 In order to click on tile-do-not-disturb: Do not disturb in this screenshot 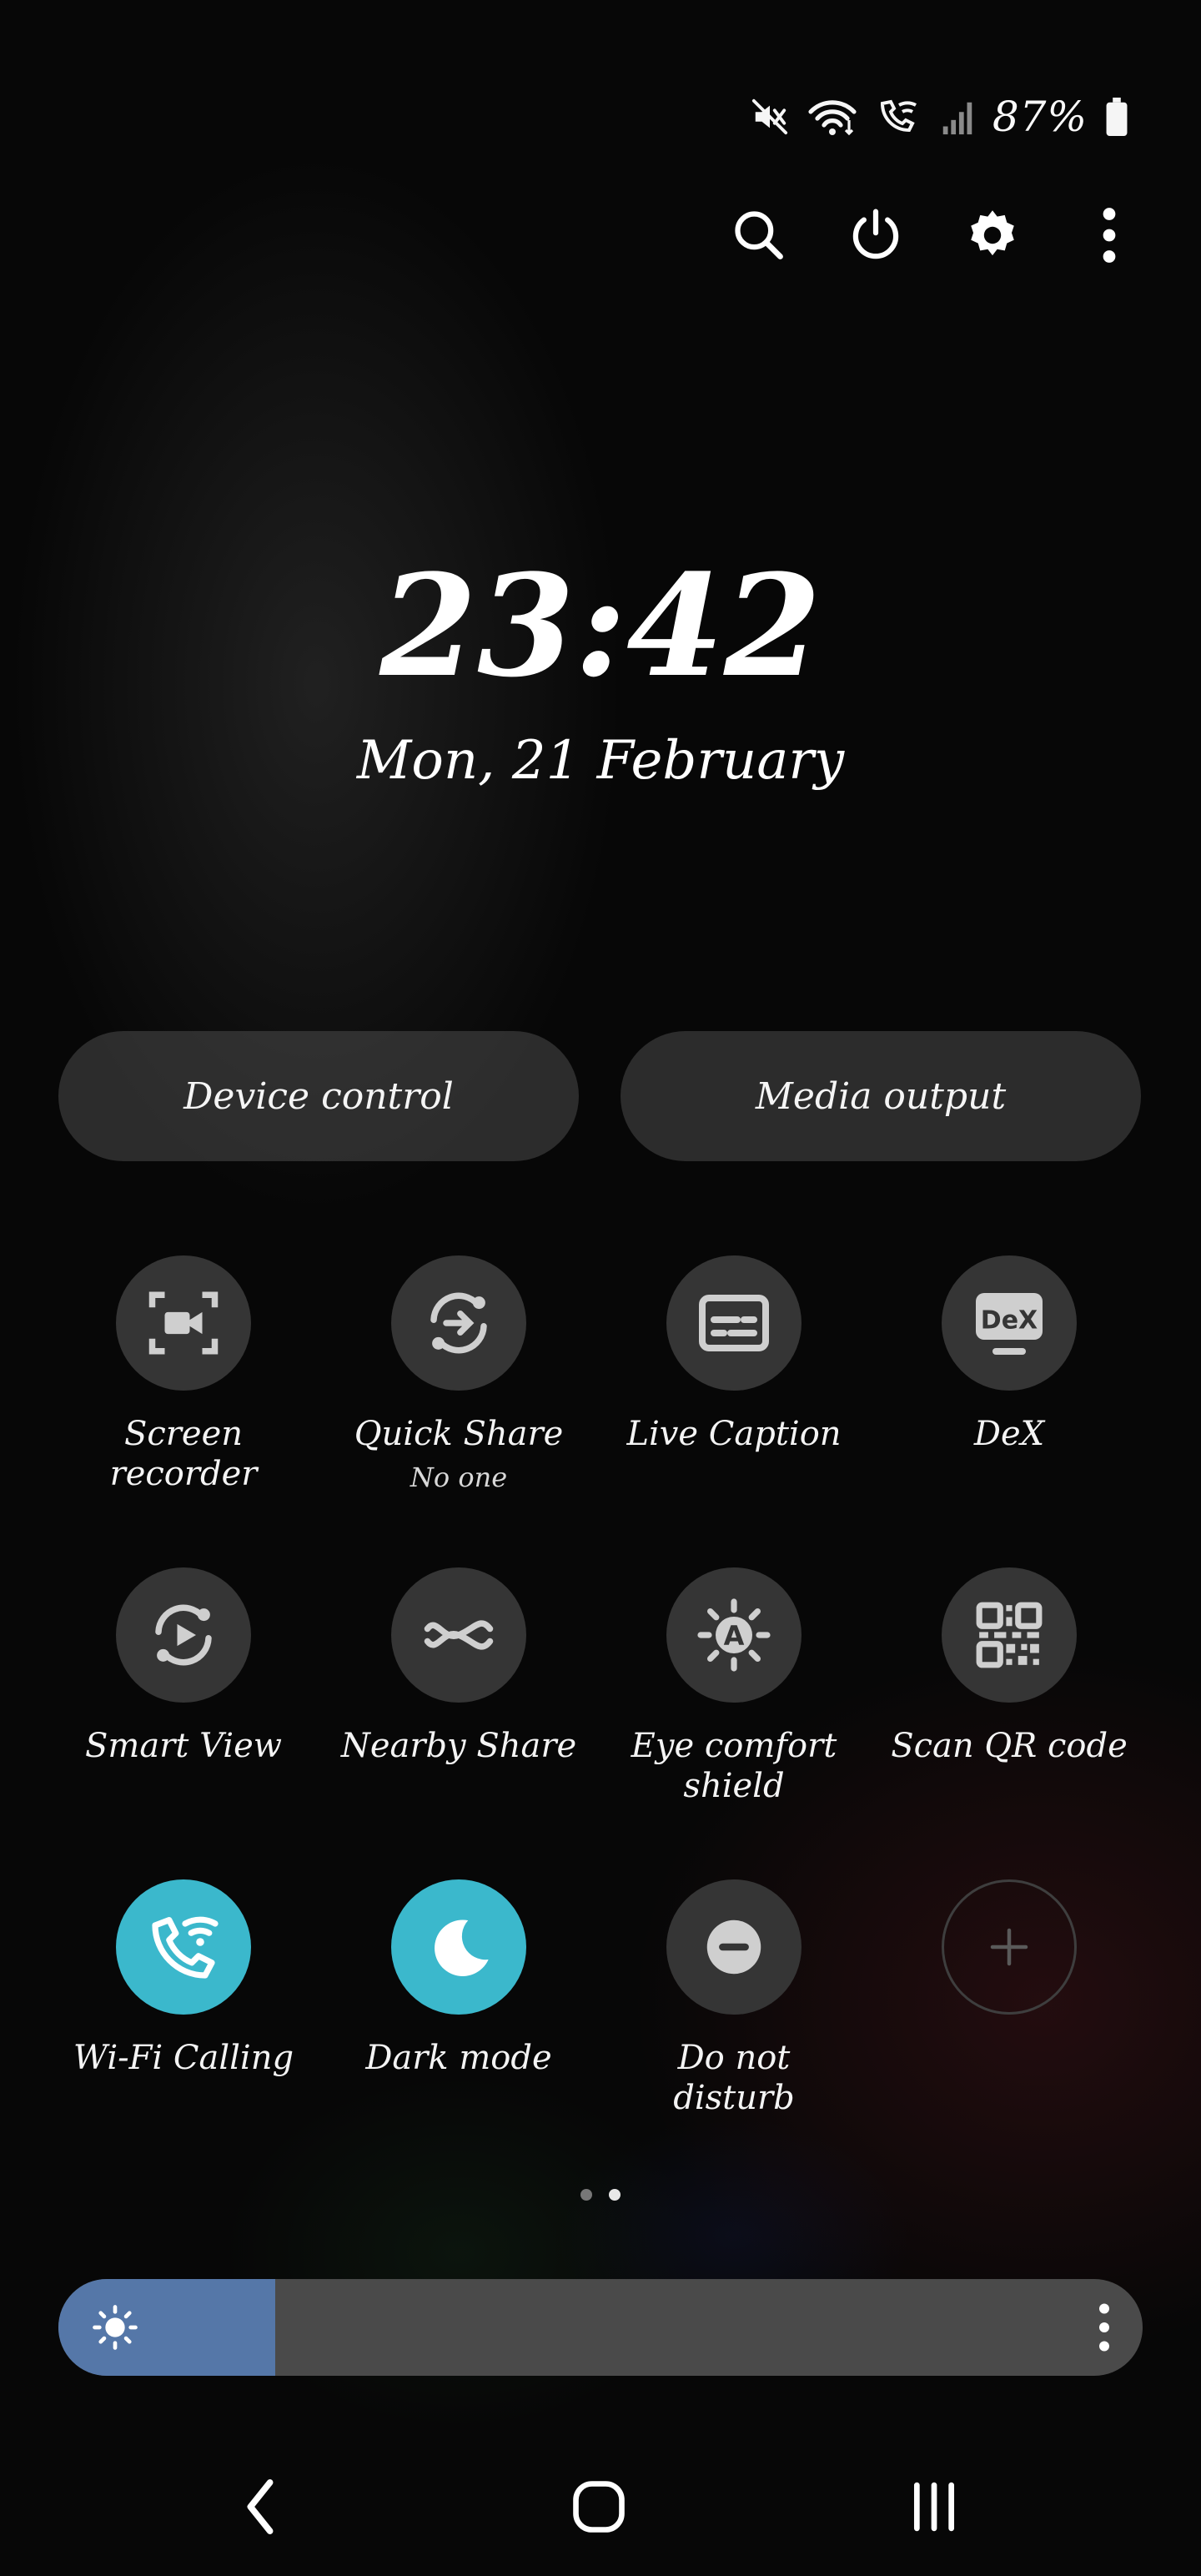, I will do `click(734, 2035)`.